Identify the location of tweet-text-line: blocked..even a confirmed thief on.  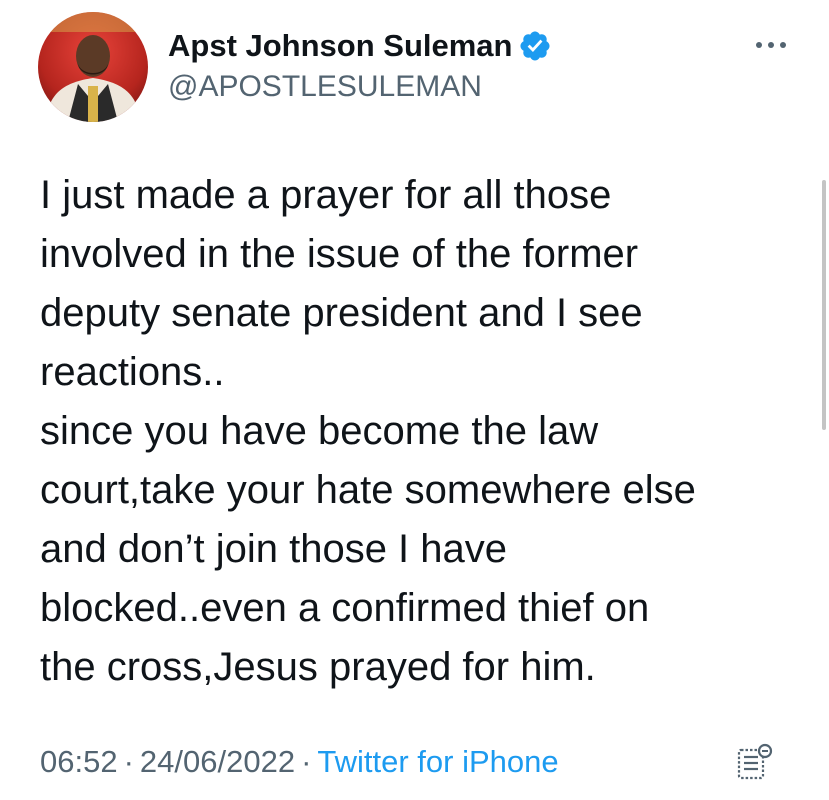
(345, 608).